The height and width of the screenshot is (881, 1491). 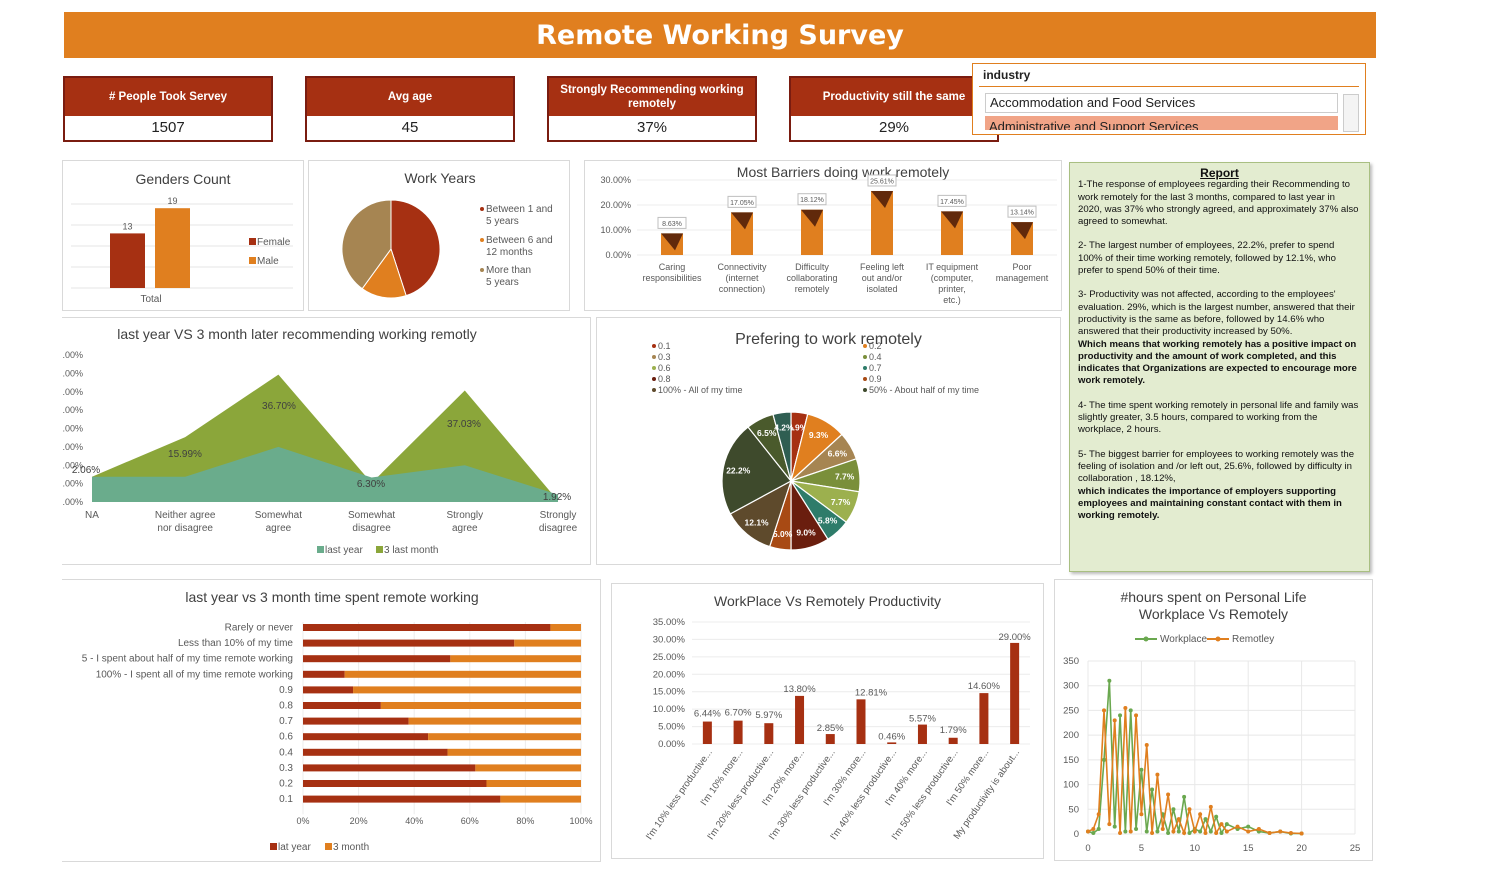 I want to click on bar-male, so click(x=172, y=248).